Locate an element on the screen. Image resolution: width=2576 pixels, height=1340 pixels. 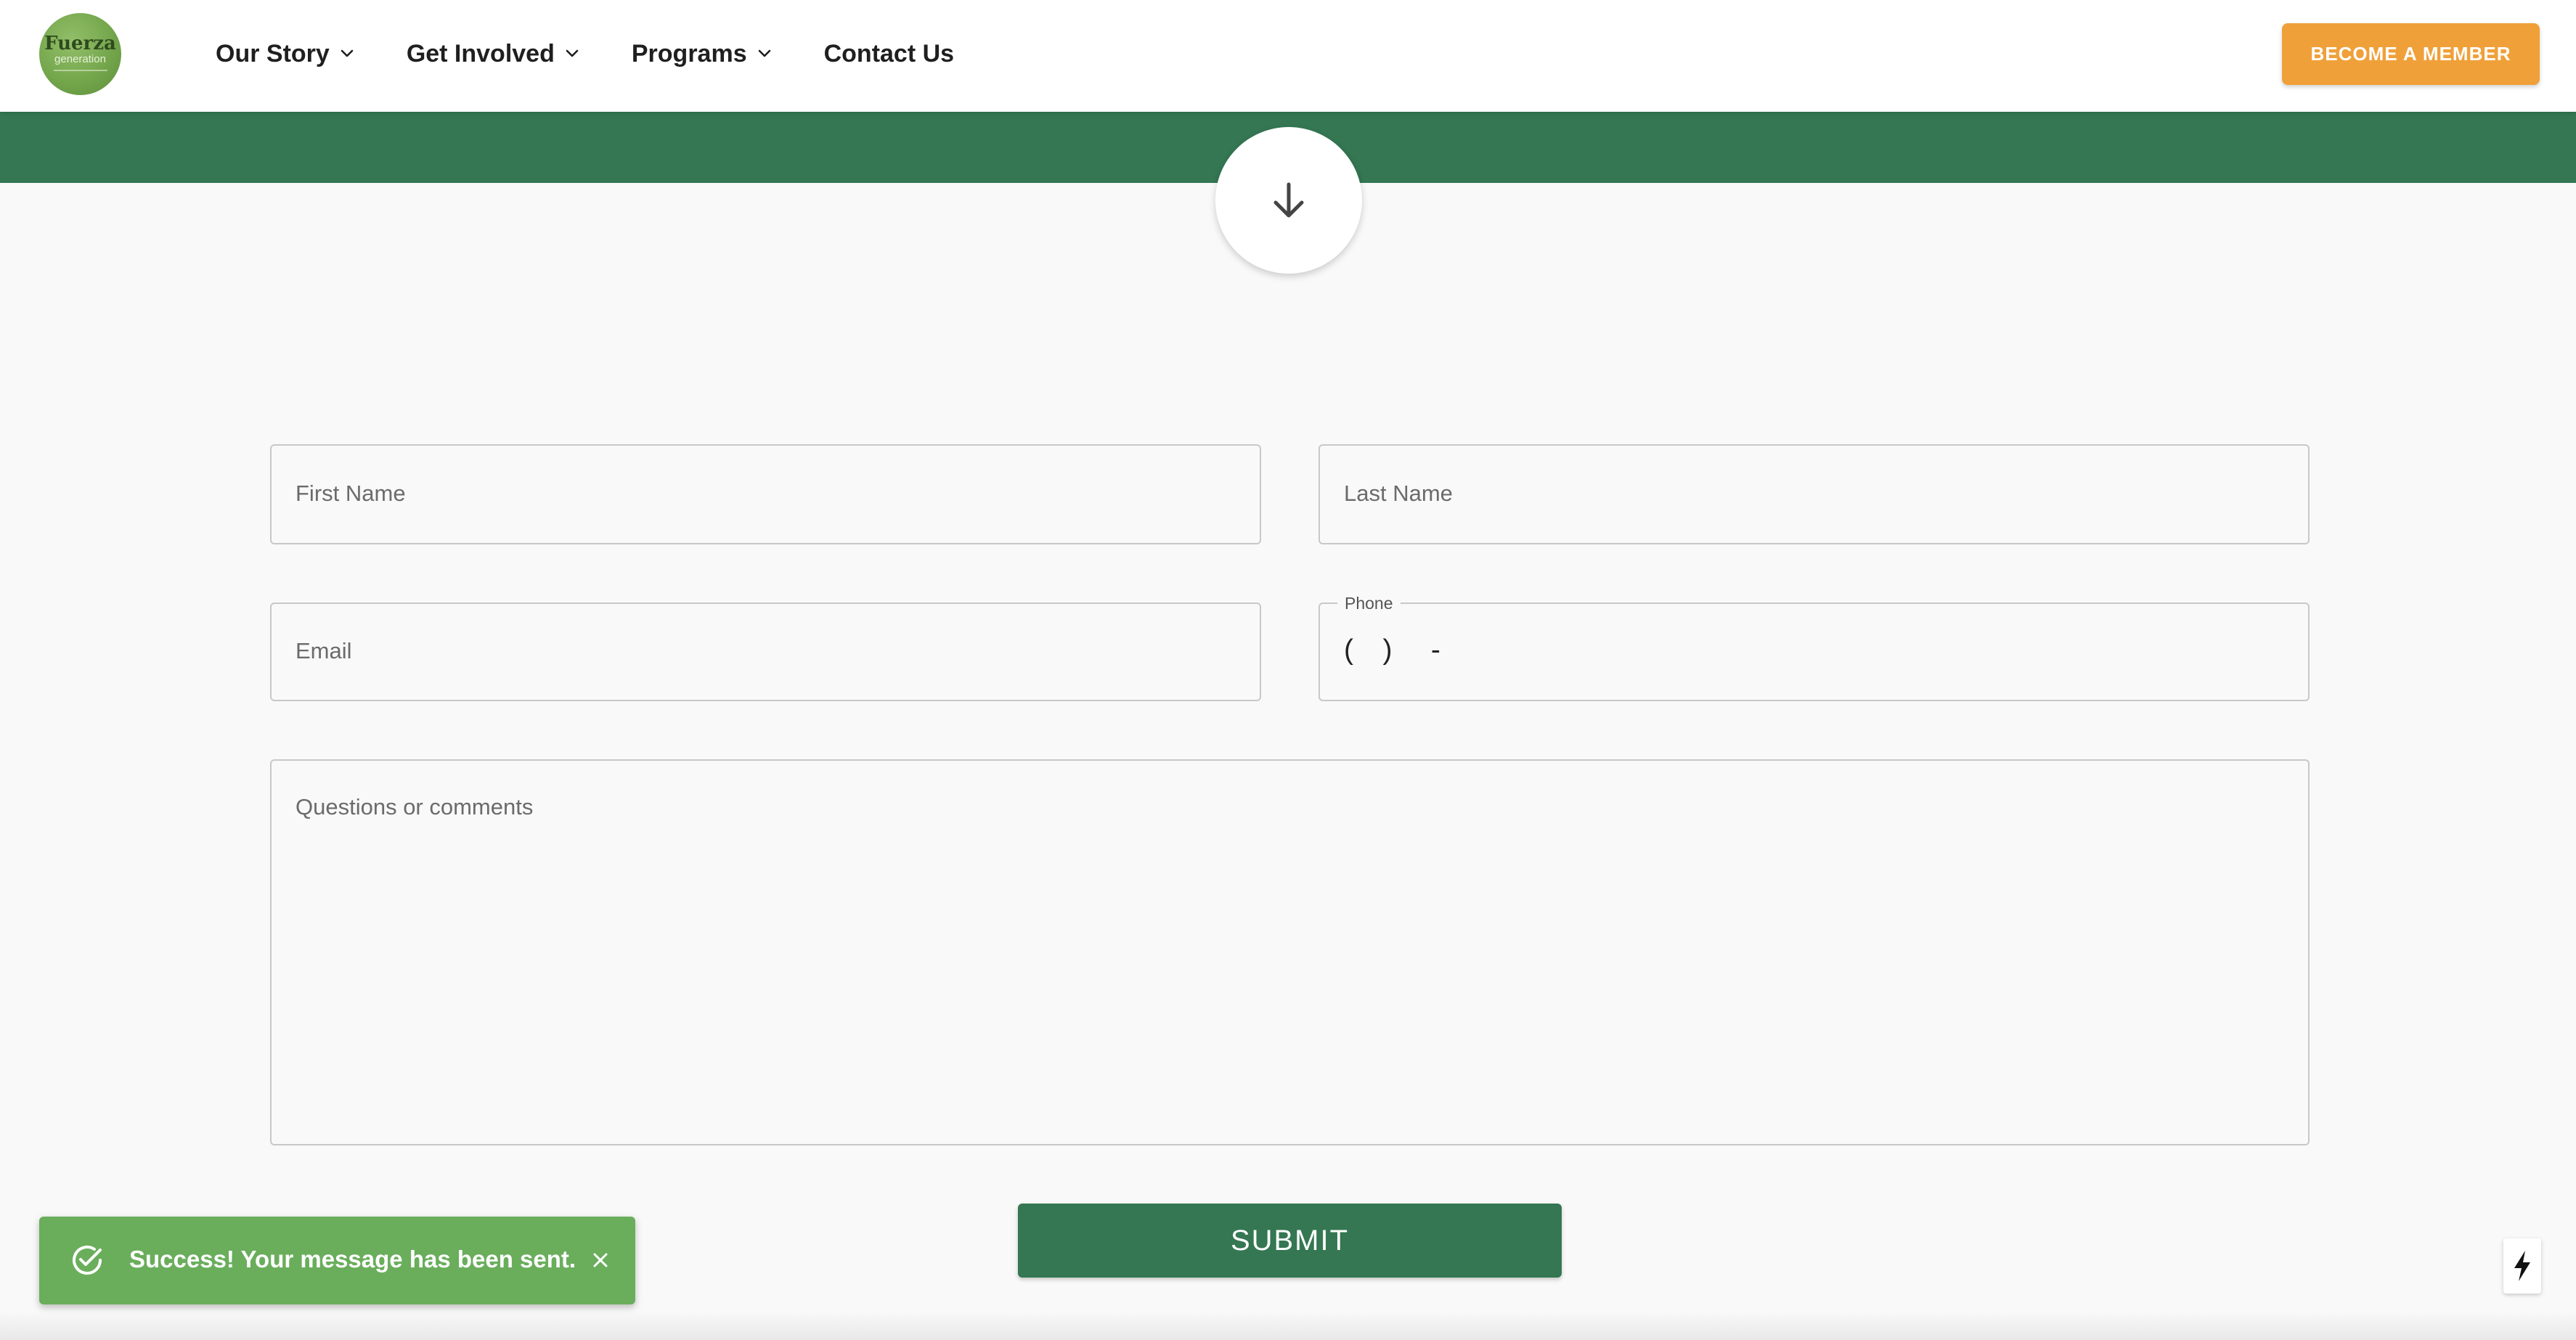
arrow-down-icon is located at coordinates (1288, 200).